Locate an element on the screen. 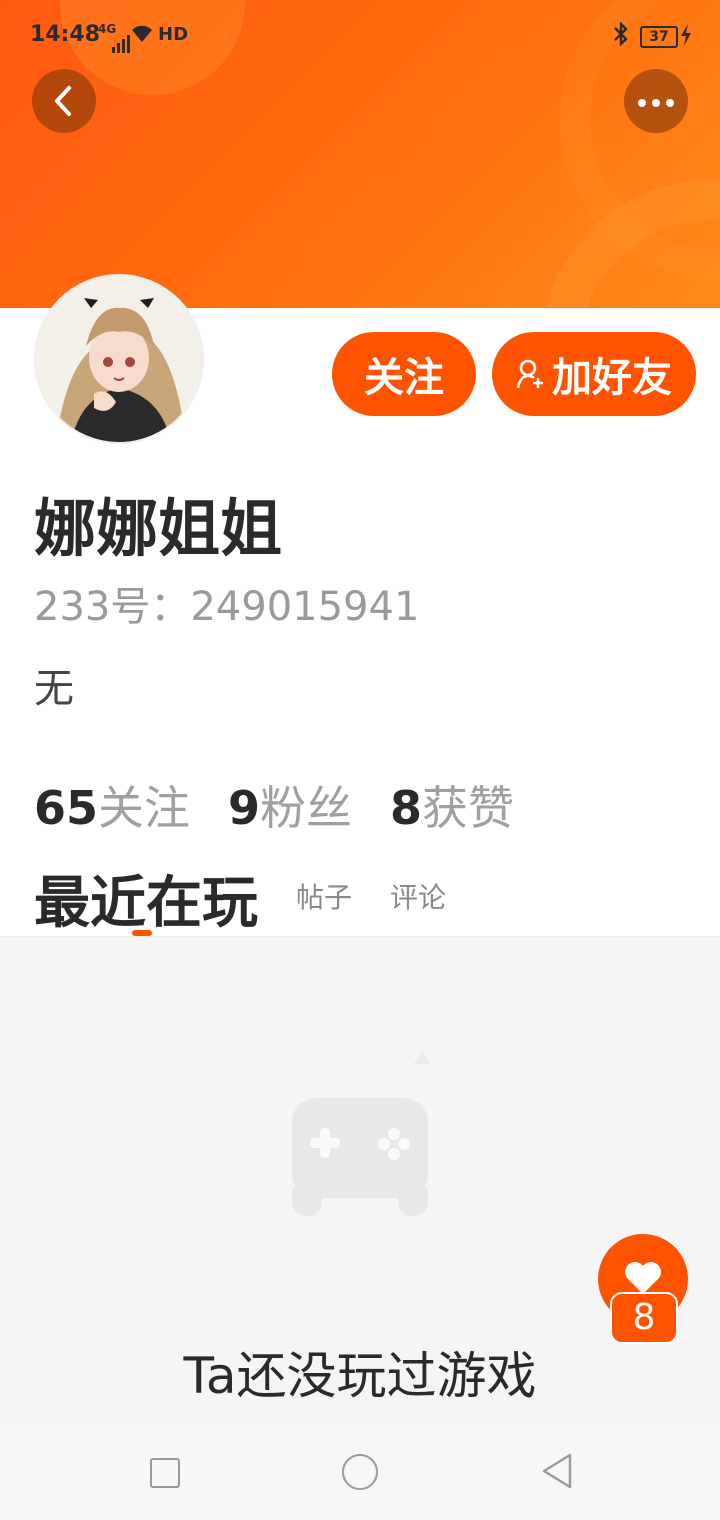 This screenshot has width=720, height=1520. triangle-back-icon is located at coordinates (557, 1473).